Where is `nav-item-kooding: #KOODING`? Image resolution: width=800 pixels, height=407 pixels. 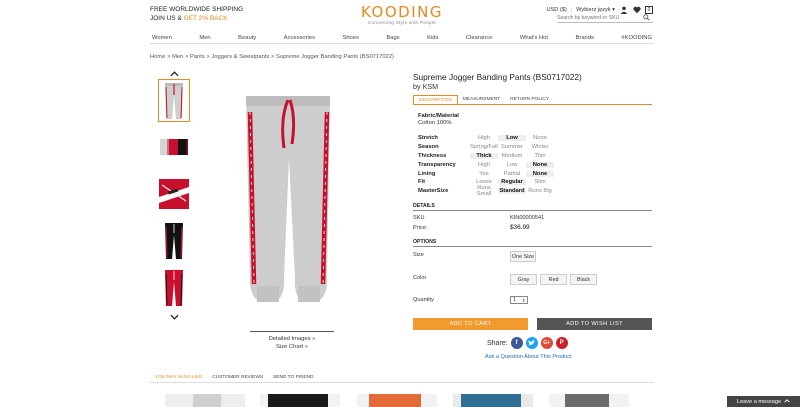
nav-item-kooding: #KOODING is located at coordinates (636, 38).